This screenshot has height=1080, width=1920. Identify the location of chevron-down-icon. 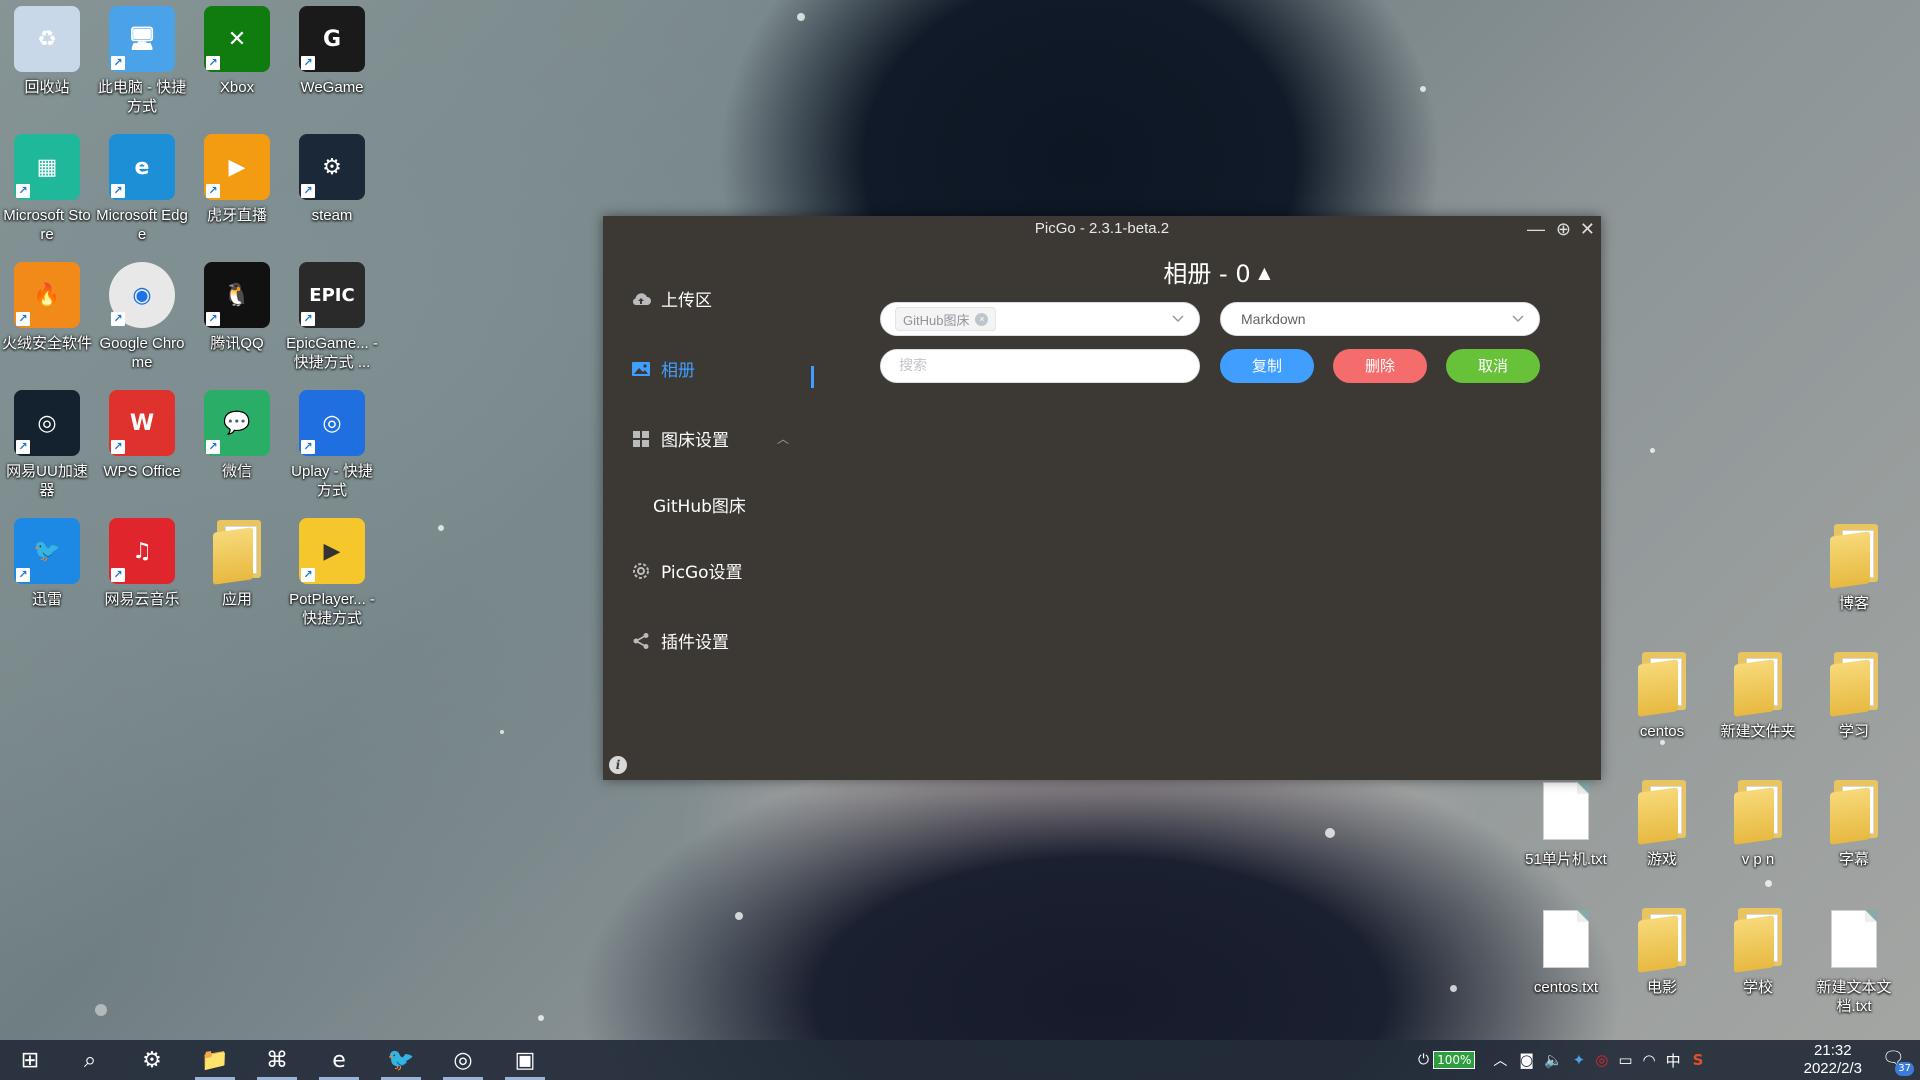
(1178, 319).